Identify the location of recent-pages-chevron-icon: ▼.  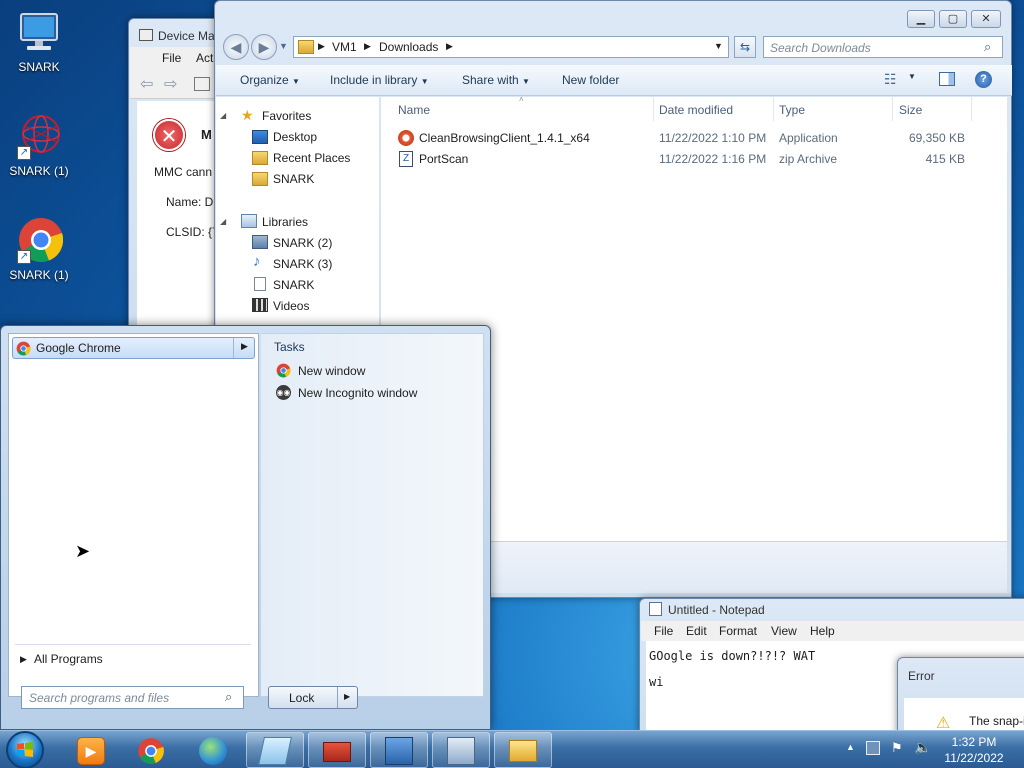
(283, 46).